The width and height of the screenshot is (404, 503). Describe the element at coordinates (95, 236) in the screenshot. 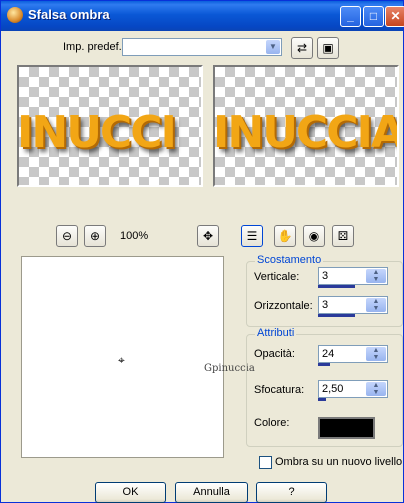

I see `zoom-in-icon: ⊕` at that location.